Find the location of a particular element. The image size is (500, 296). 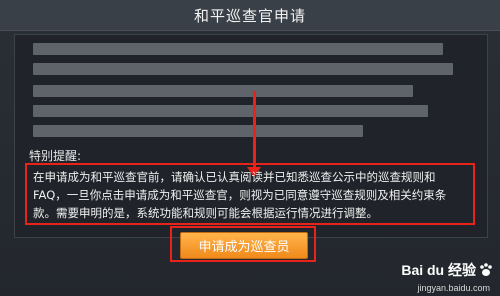

apply-patrol-button: 申请成为巡查员 is located at coordinates (244, 245).